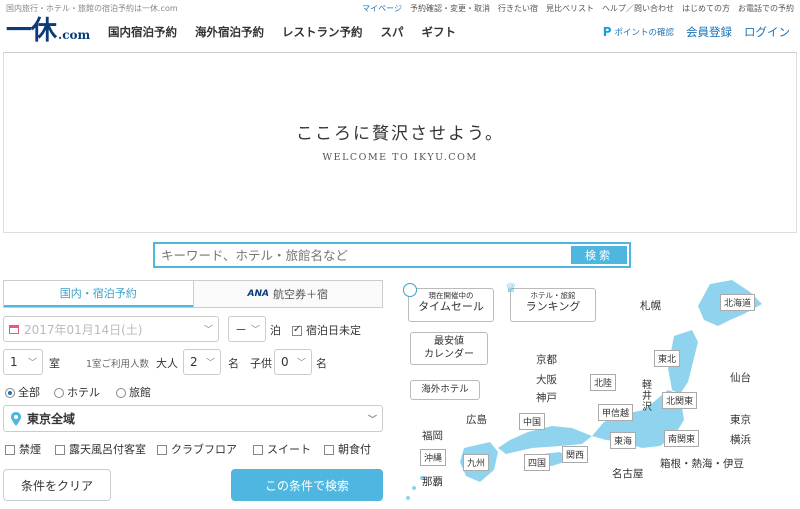 This screenshot has width=800, height=509. What do you see at coordinates (740, 377) in the screenshot?
I see `city-sendai: 仙台` at bounding box center [740, 377].